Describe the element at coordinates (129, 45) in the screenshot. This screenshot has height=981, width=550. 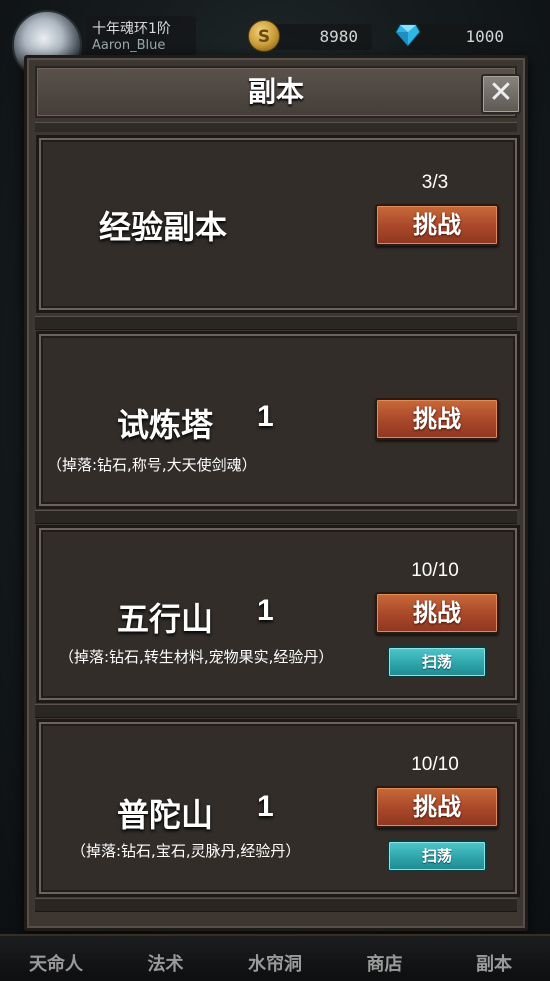
I see `player-name: Aaron_Blue` at that location.